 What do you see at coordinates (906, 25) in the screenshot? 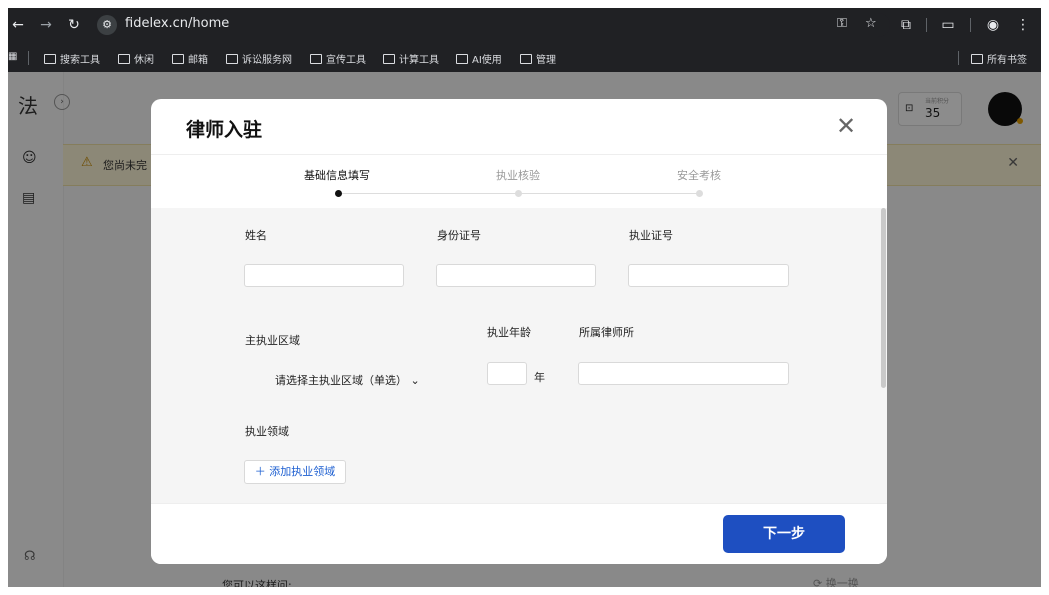
I see `extensions-icon: ⧉` at bounding box center [906, 25].